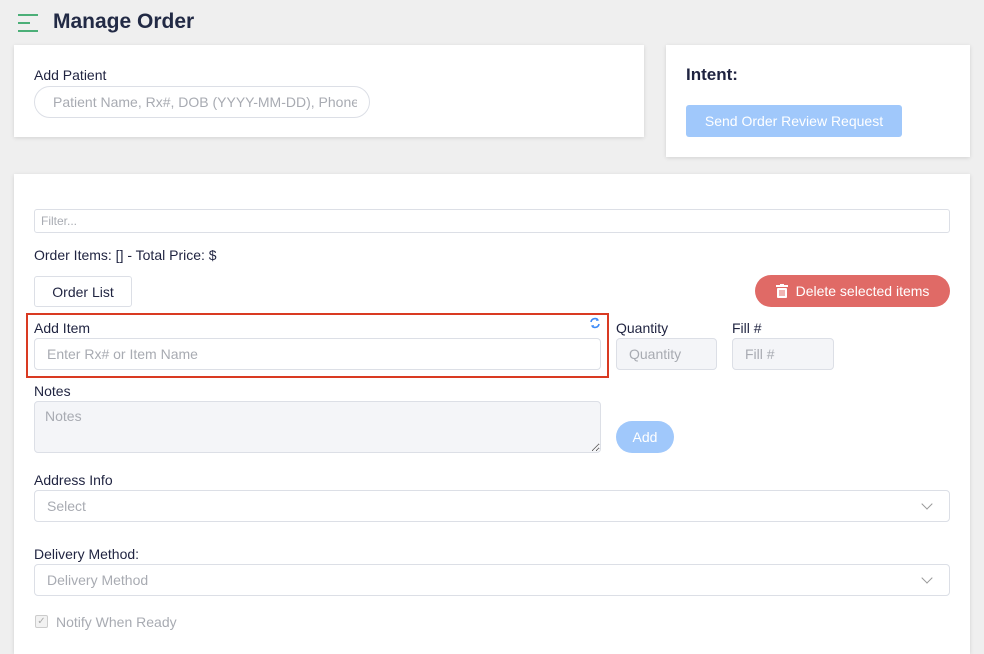  What do you see at coordinates (62, 328) in the screenshot?
I see `add-item-label: Add Item` at bounding box center [62, 328].